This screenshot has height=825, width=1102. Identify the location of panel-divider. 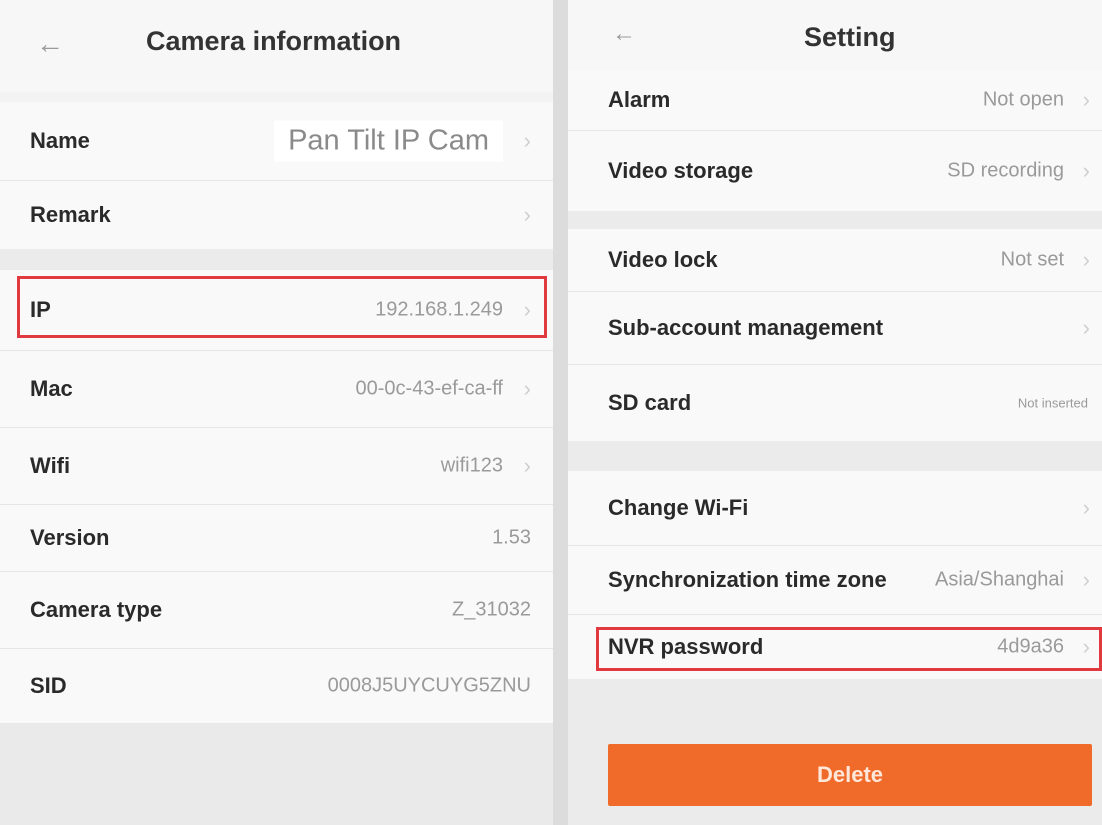
(560, 412).